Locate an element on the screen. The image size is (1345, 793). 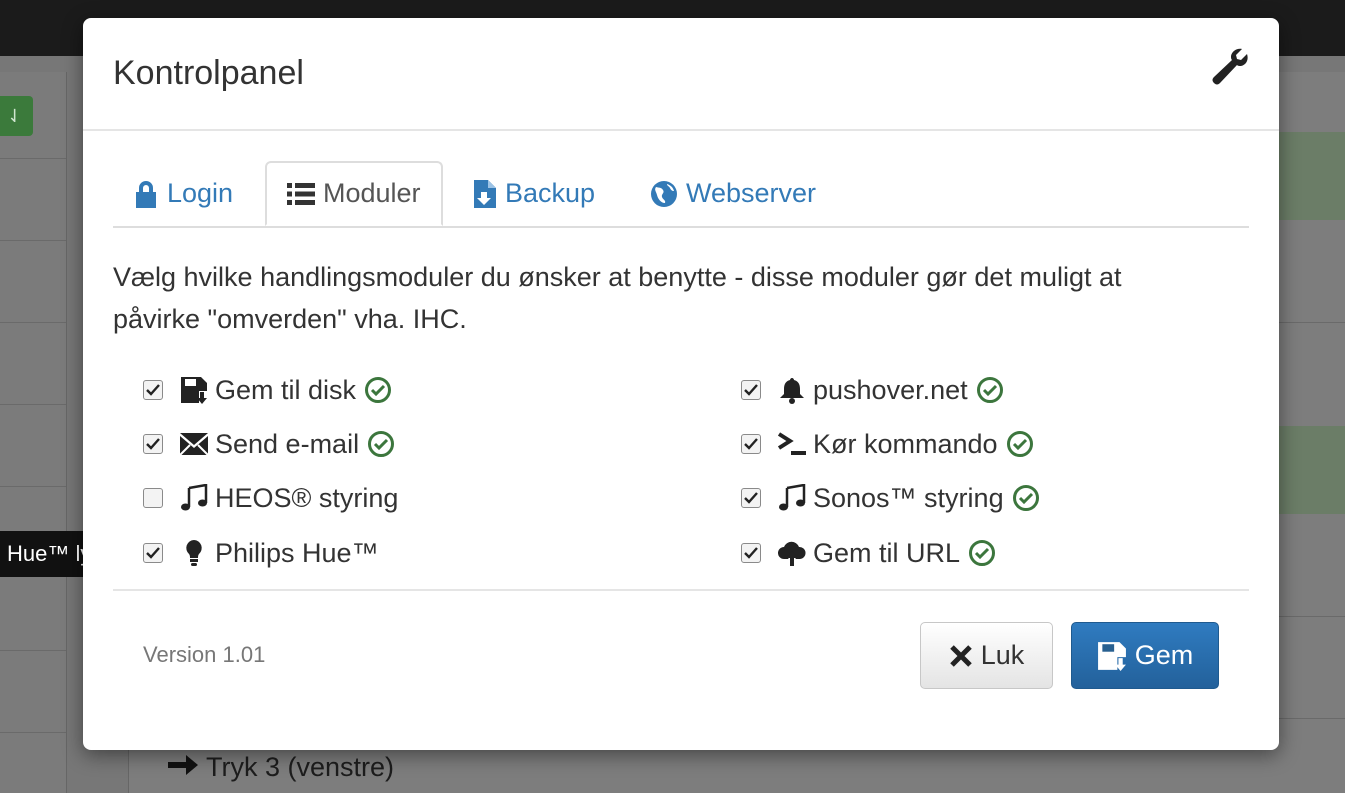
module-heos: HEOS® styring is located at coordinates (270, 498).